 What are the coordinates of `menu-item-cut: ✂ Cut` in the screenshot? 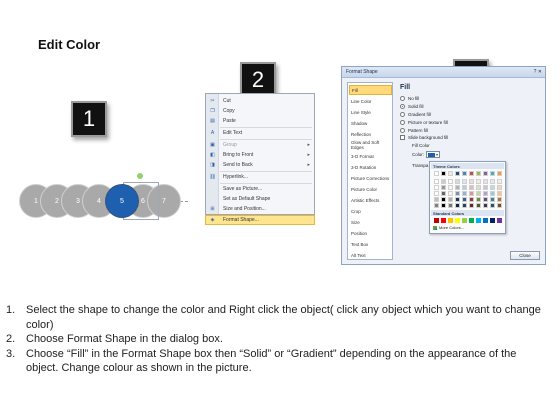 It's located at (260, 101).